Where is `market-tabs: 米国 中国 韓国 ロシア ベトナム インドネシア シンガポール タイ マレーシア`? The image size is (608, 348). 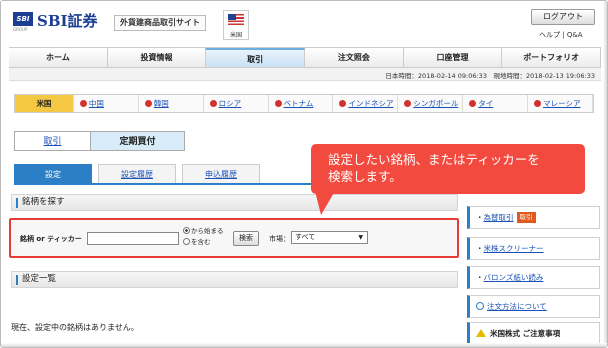
market-tabs: 米国 中国 韓国 ロシア ベトナム インドネシア シンガポール タイ マレーシア is located at coordinates (304, 103).